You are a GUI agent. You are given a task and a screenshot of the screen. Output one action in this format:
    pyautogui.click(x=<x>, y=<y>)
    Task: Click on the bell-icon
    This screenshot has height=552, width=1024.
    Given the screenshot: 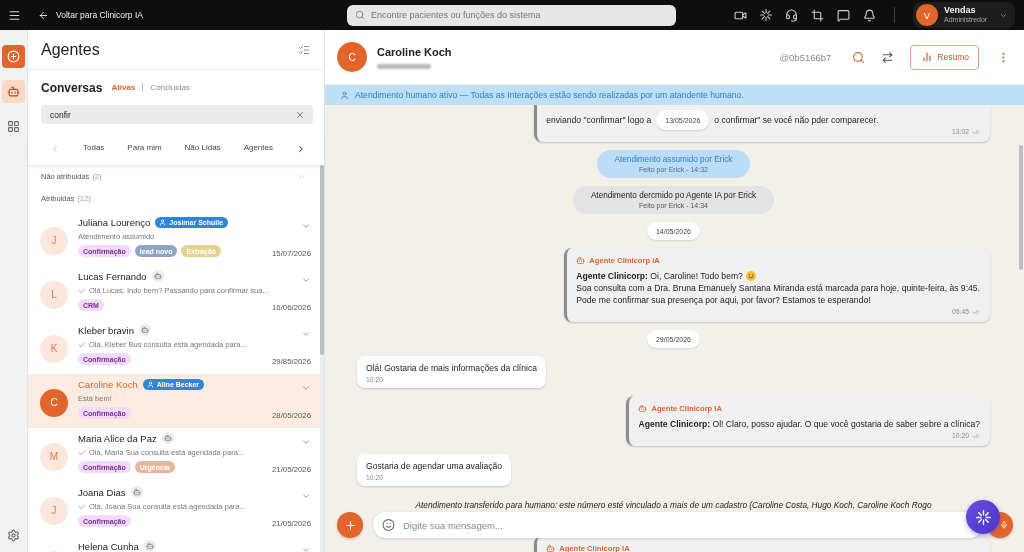 What is the action you would take?
    pyautogui.click(x=869, y=15)
    